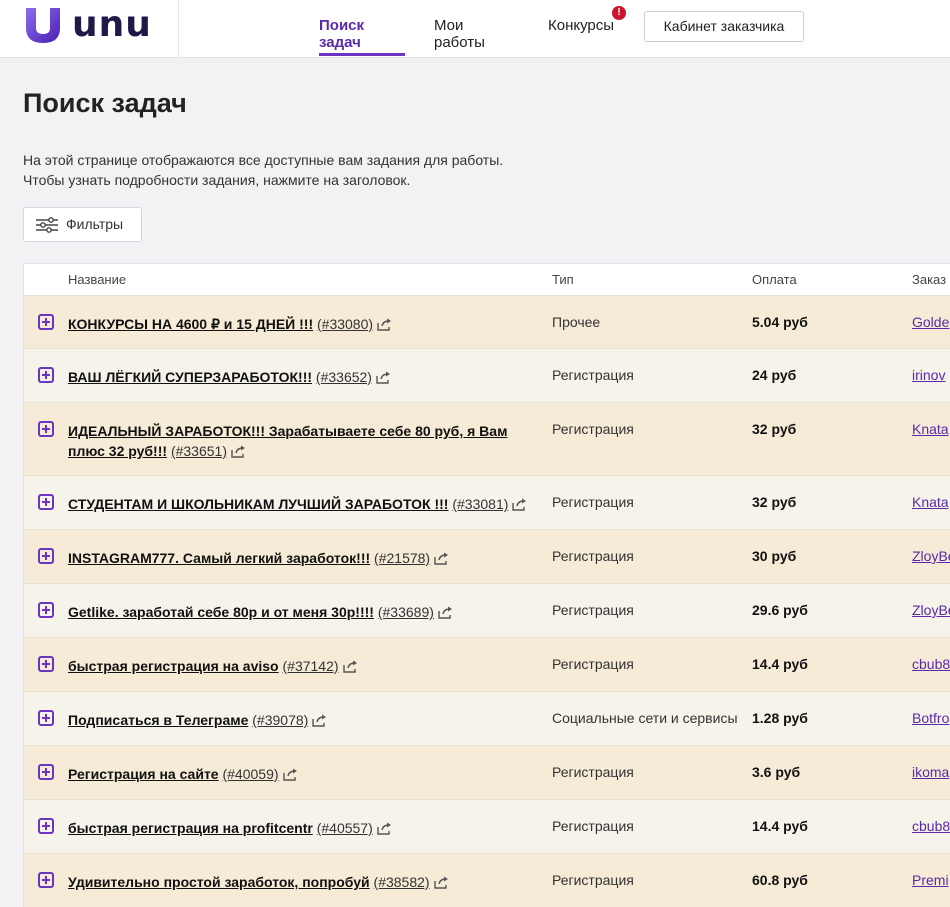 The width and height of the screenshot is (950, 907). What do you see at coordinates (341, 34) in the screenshot?
I see `nav-tab-search: Поиск задач` at bounding box center [341, 34].